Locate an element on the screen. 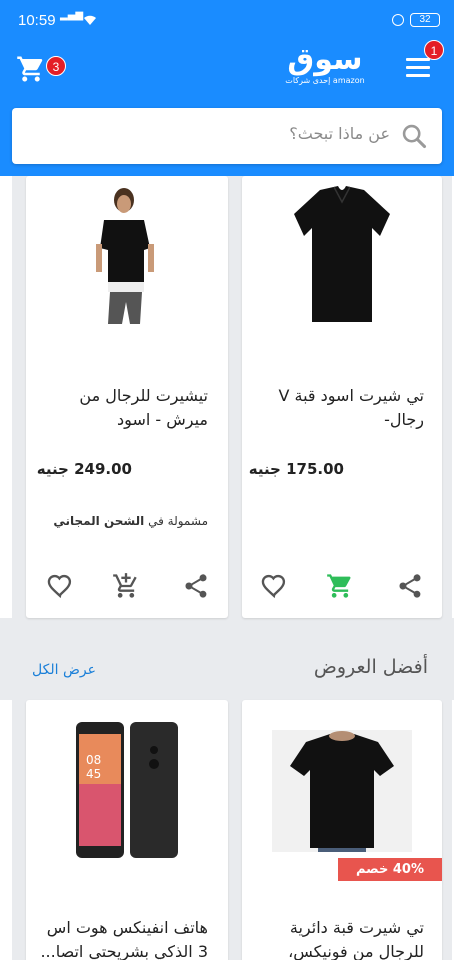 The height and width of the screenshot is (960, 454). cart-count-badge: 3 is located at coordinates (56, 66).